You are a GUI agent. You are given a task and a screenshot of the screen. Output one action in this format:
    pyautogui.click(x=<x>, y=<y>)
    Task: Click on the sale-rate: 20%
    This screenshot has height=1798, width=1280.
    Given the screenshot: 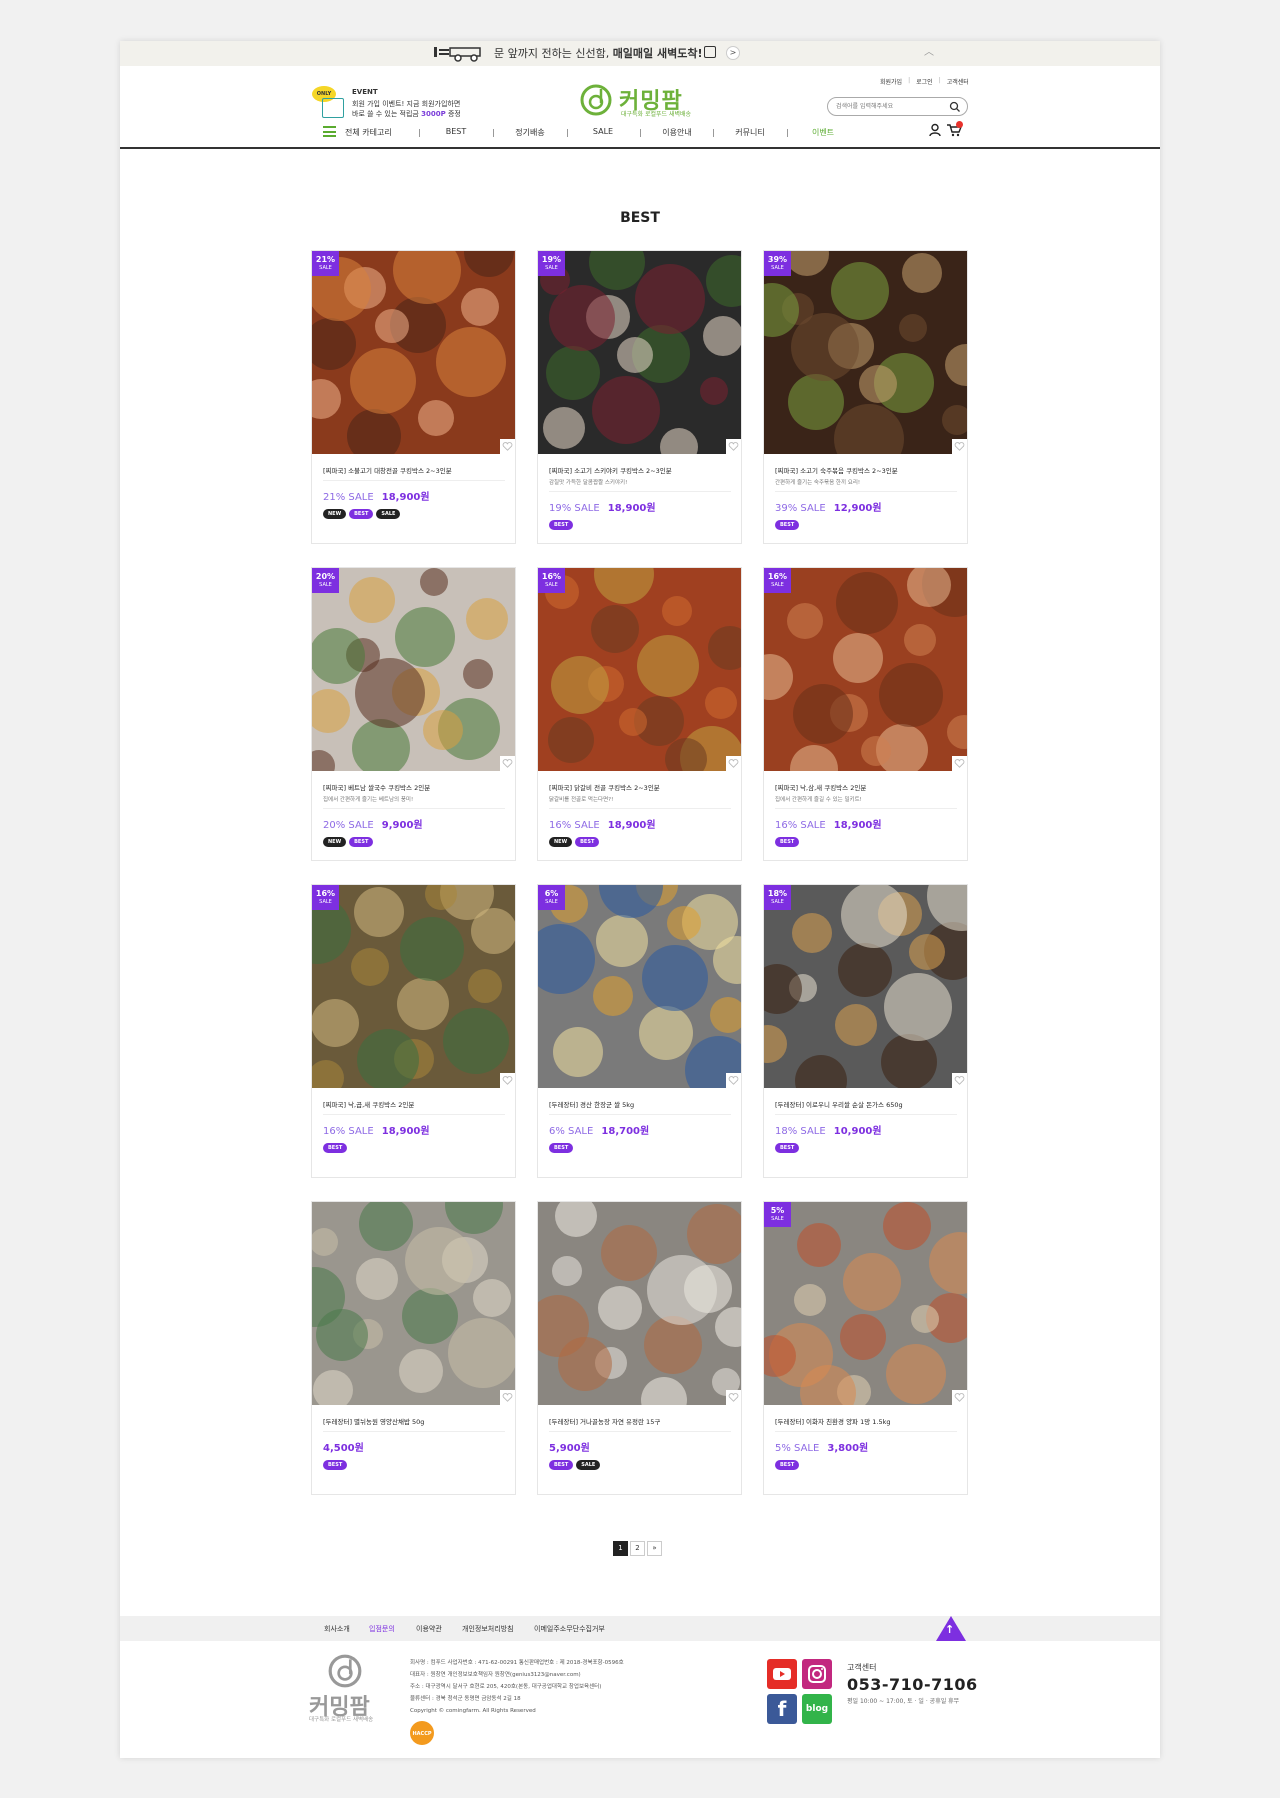 What is the action you would take?
    pyautogui.click(x=325, y=576)
    